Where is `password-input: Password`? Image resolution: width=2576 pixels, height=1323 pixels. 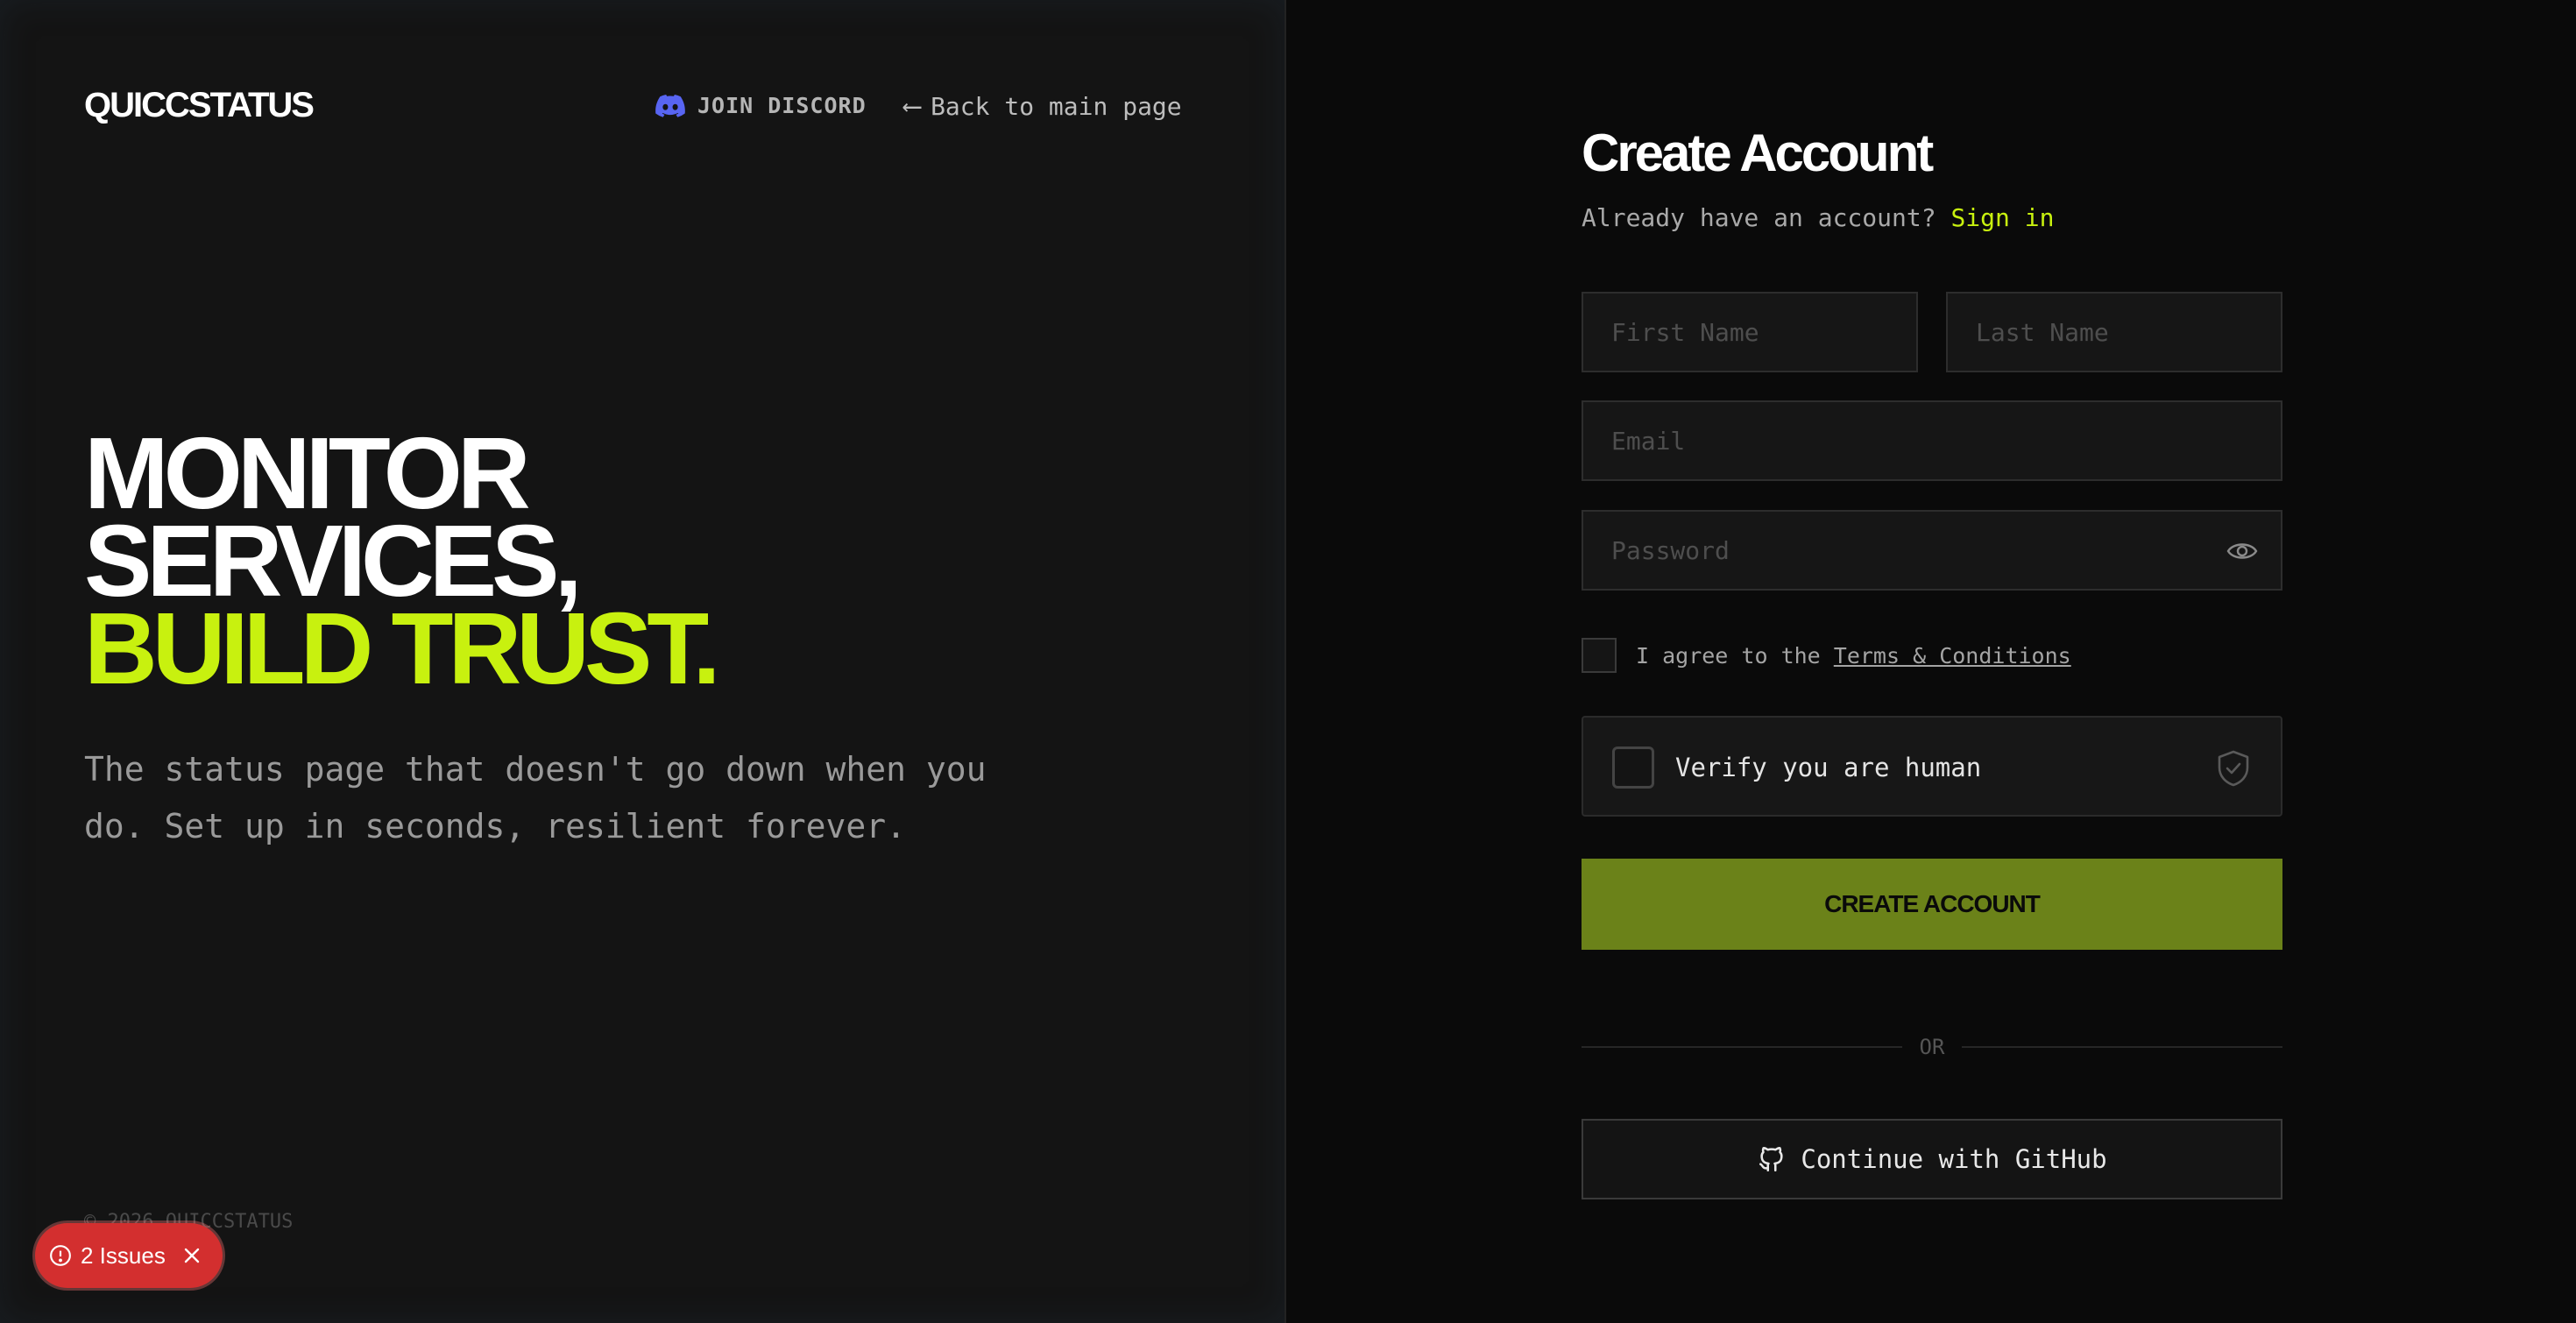
password-input: Password is located at coordinates (1932, 550).